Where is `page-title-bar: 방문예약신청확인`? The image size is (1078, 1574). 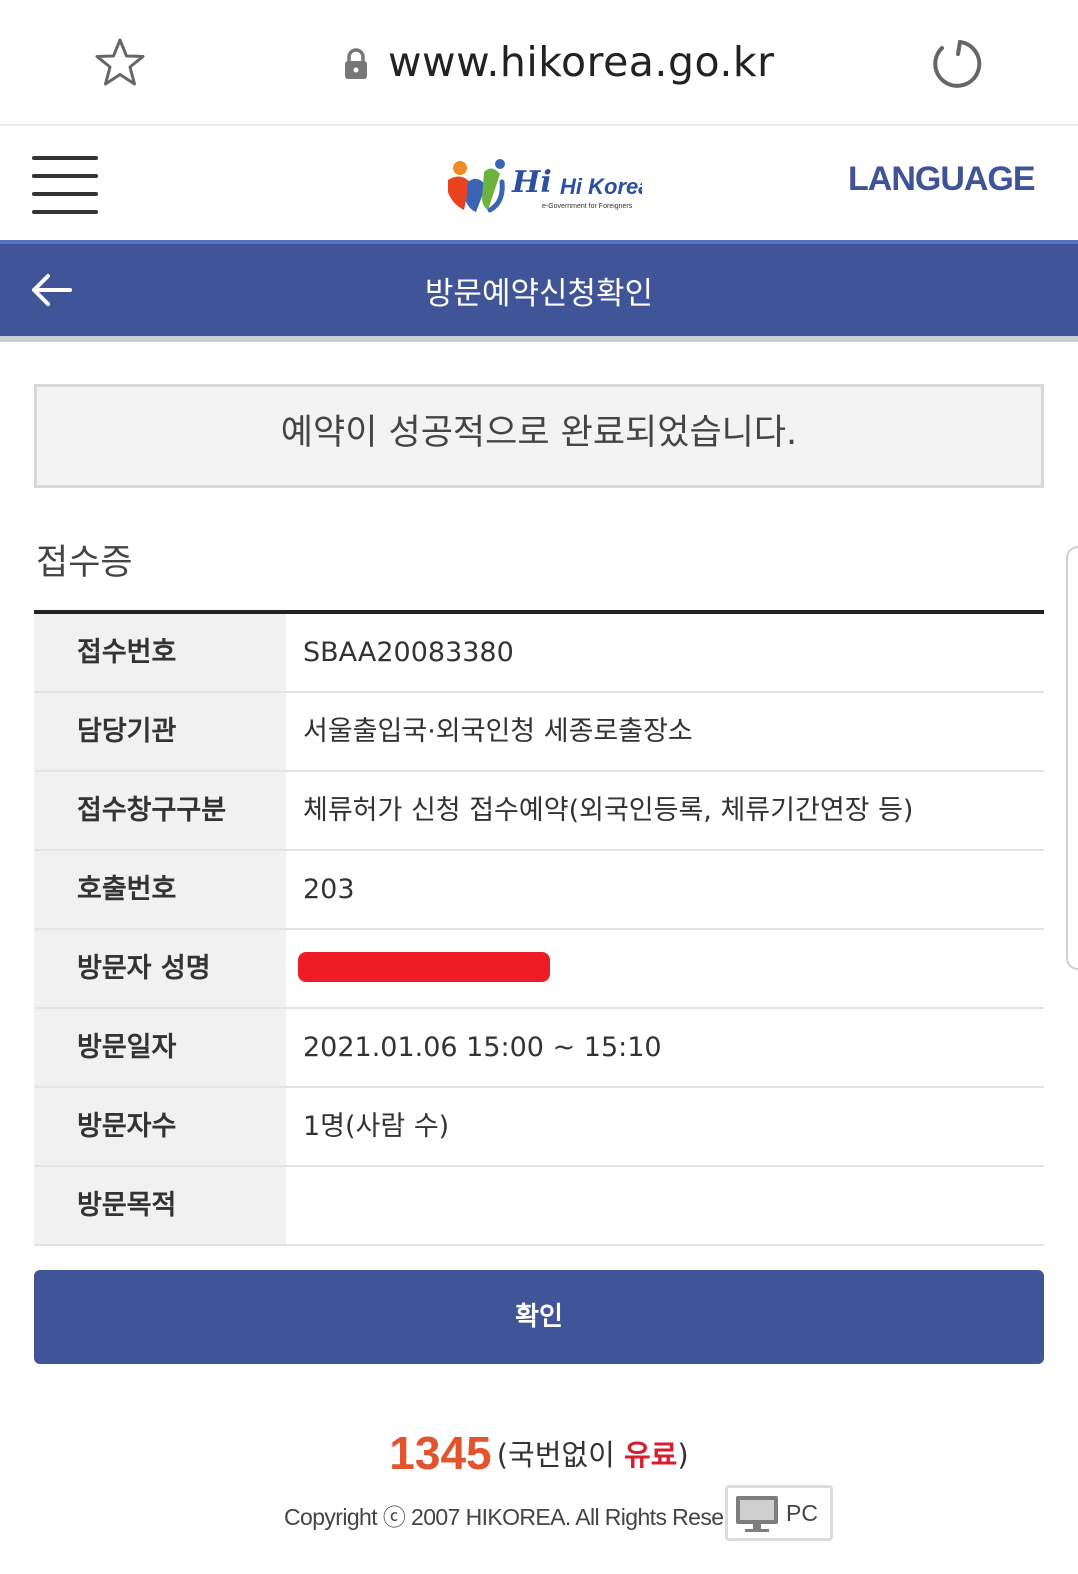
page-title-bar: 방문예약신청확인 is located at coordinates (539, 291).